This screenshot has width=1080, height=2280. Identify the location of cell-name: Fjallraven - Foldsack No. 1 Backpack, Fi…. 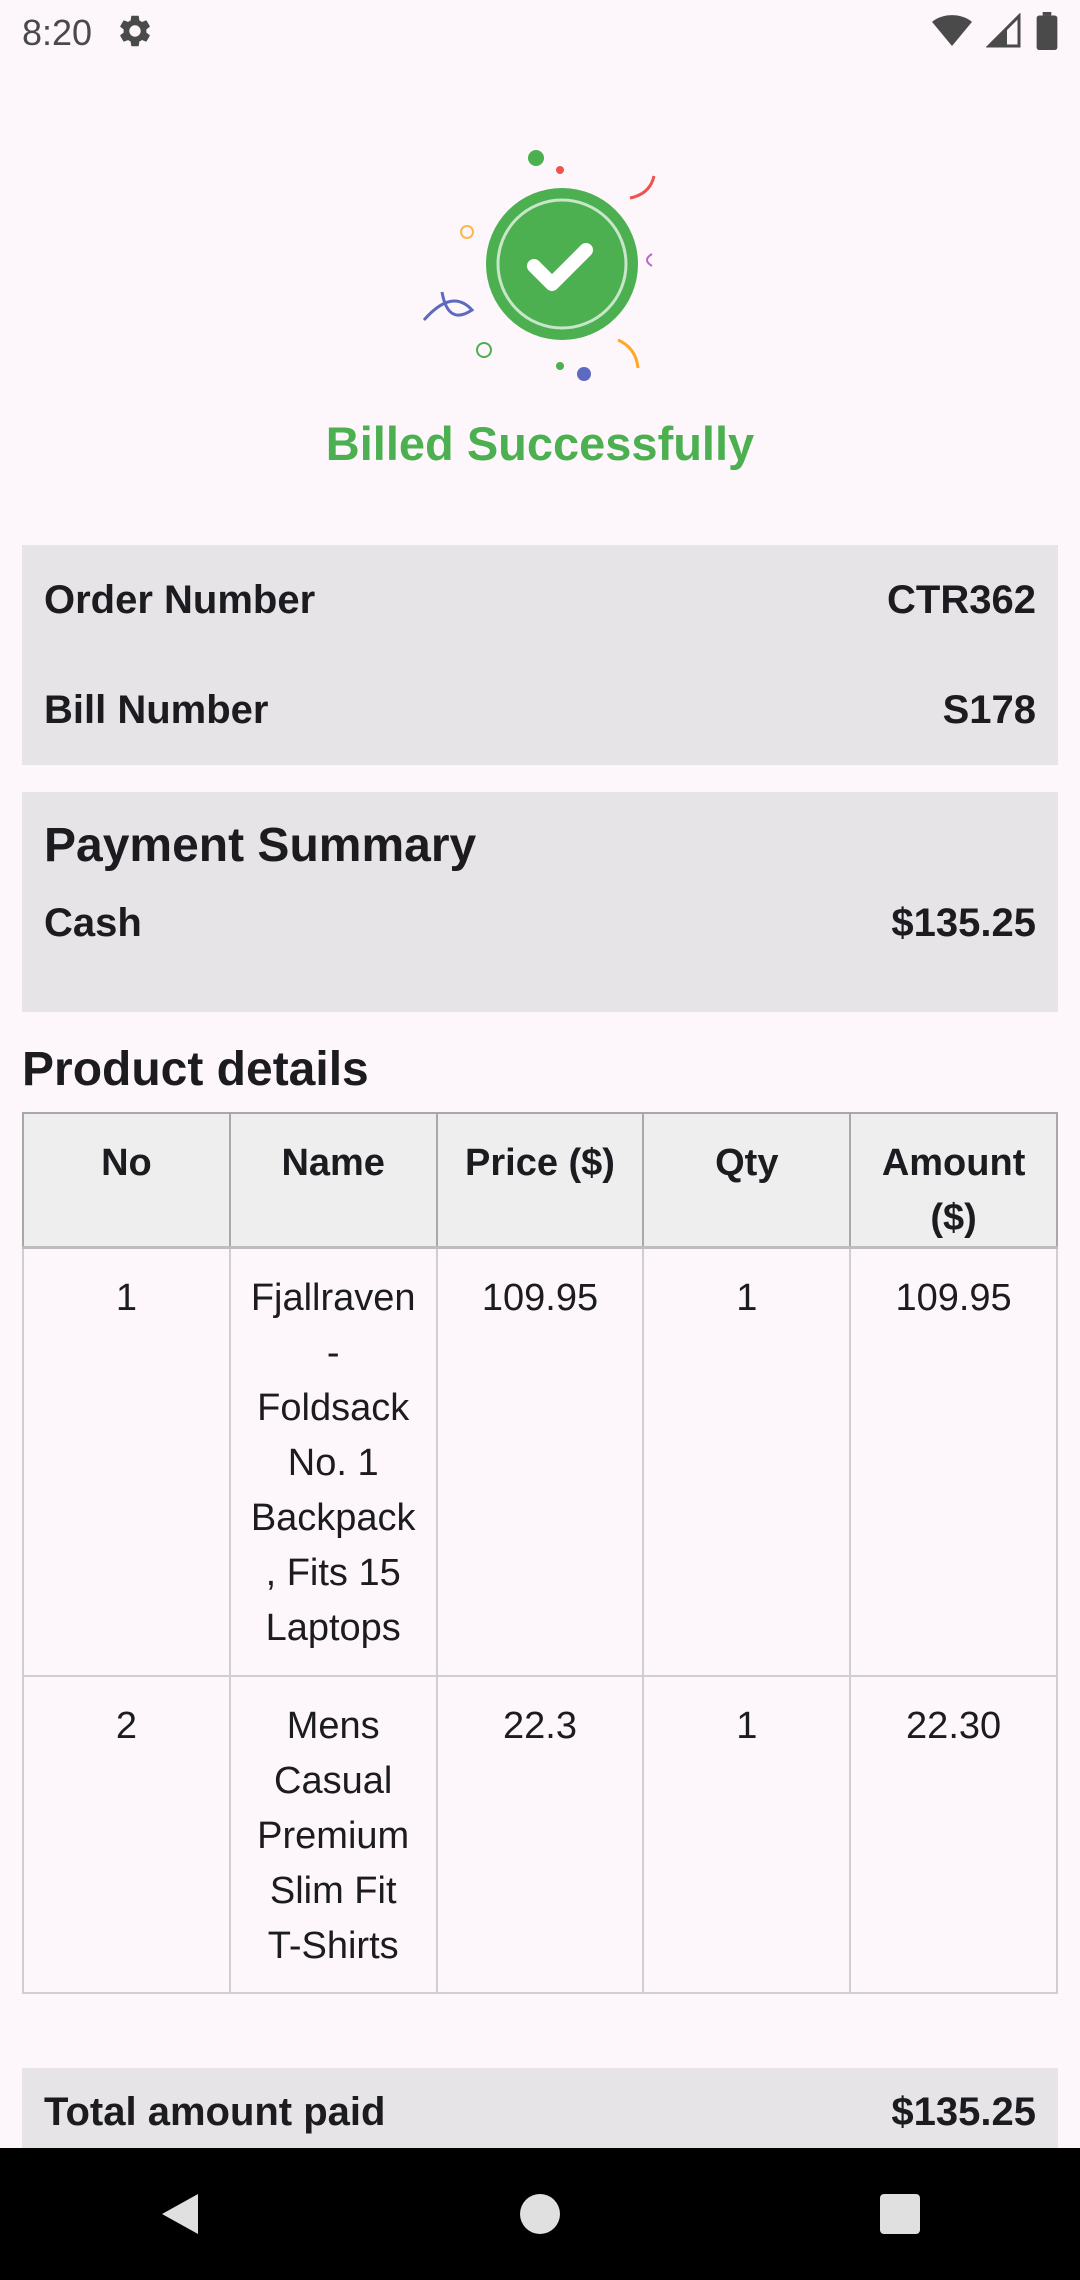
(333, 1461).